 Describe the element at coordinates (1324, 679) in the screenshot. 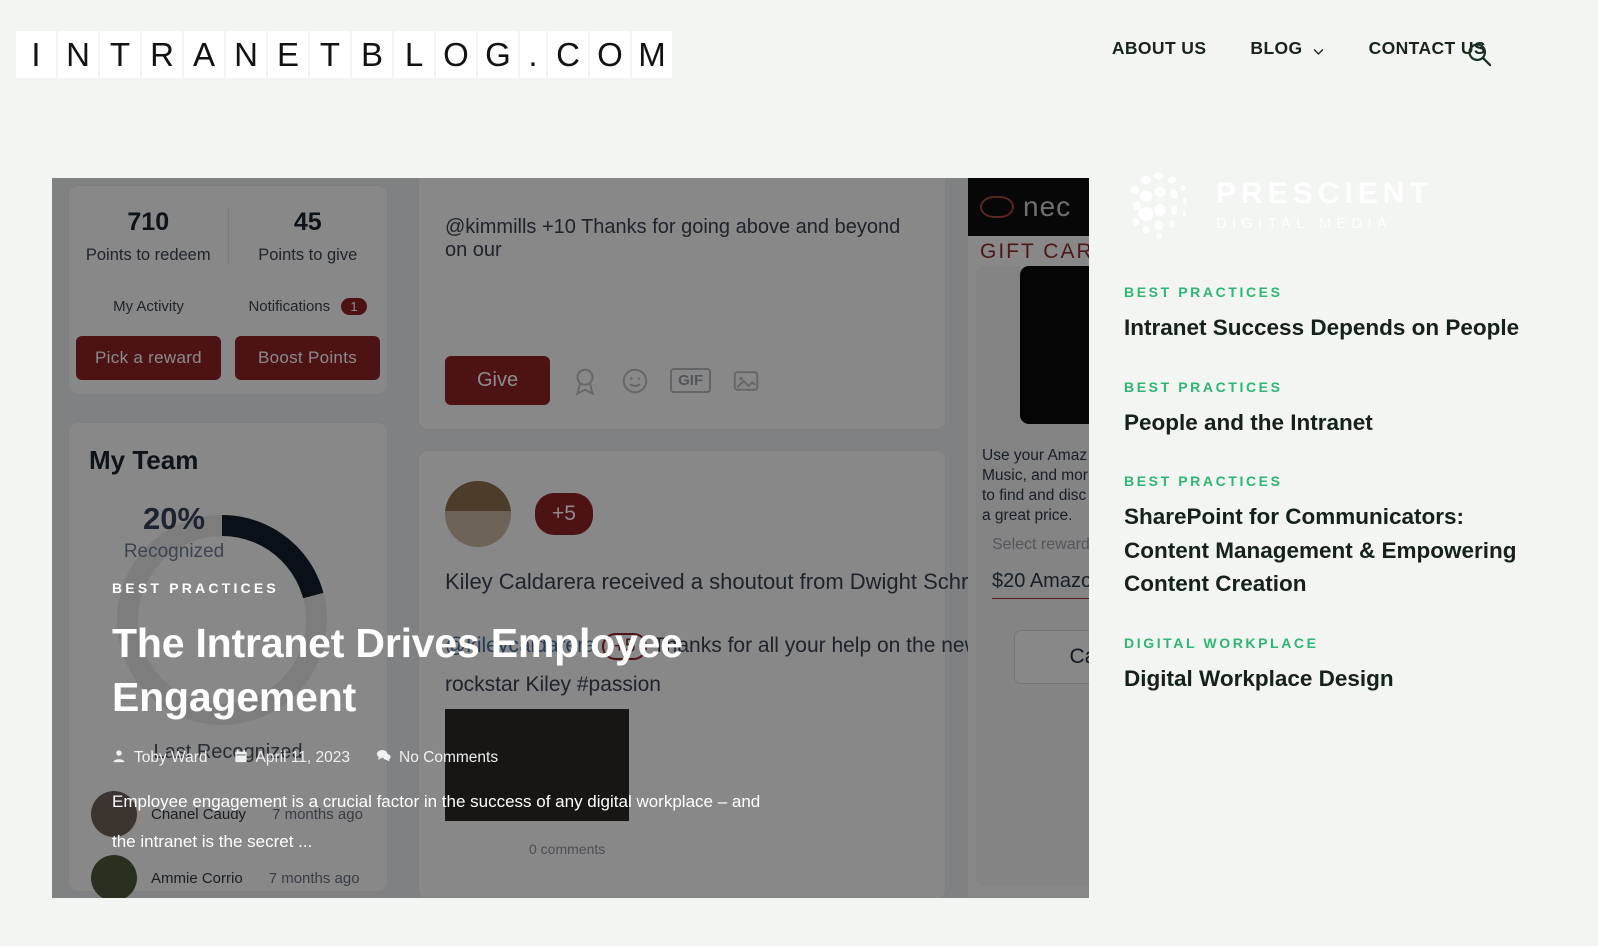

I see `post-title-link: Digital Workplace Design` at that location.